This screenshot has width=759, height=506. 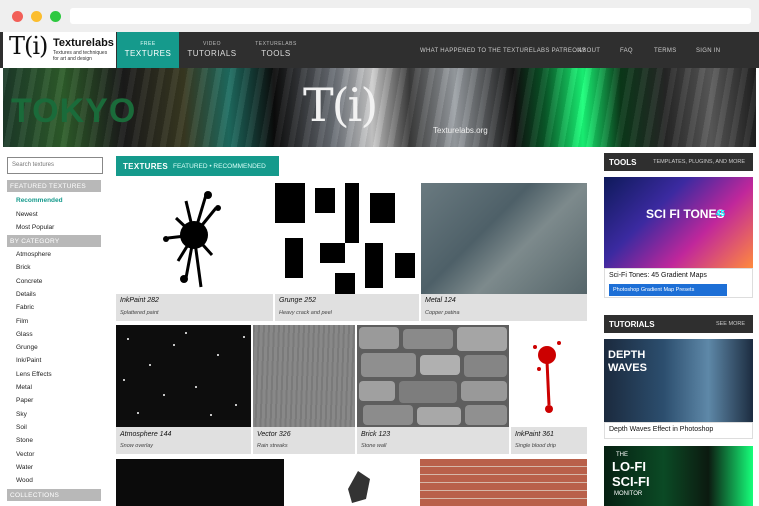 I want to click on sidebar-item-category: Paper, so click(x=24, y=400).